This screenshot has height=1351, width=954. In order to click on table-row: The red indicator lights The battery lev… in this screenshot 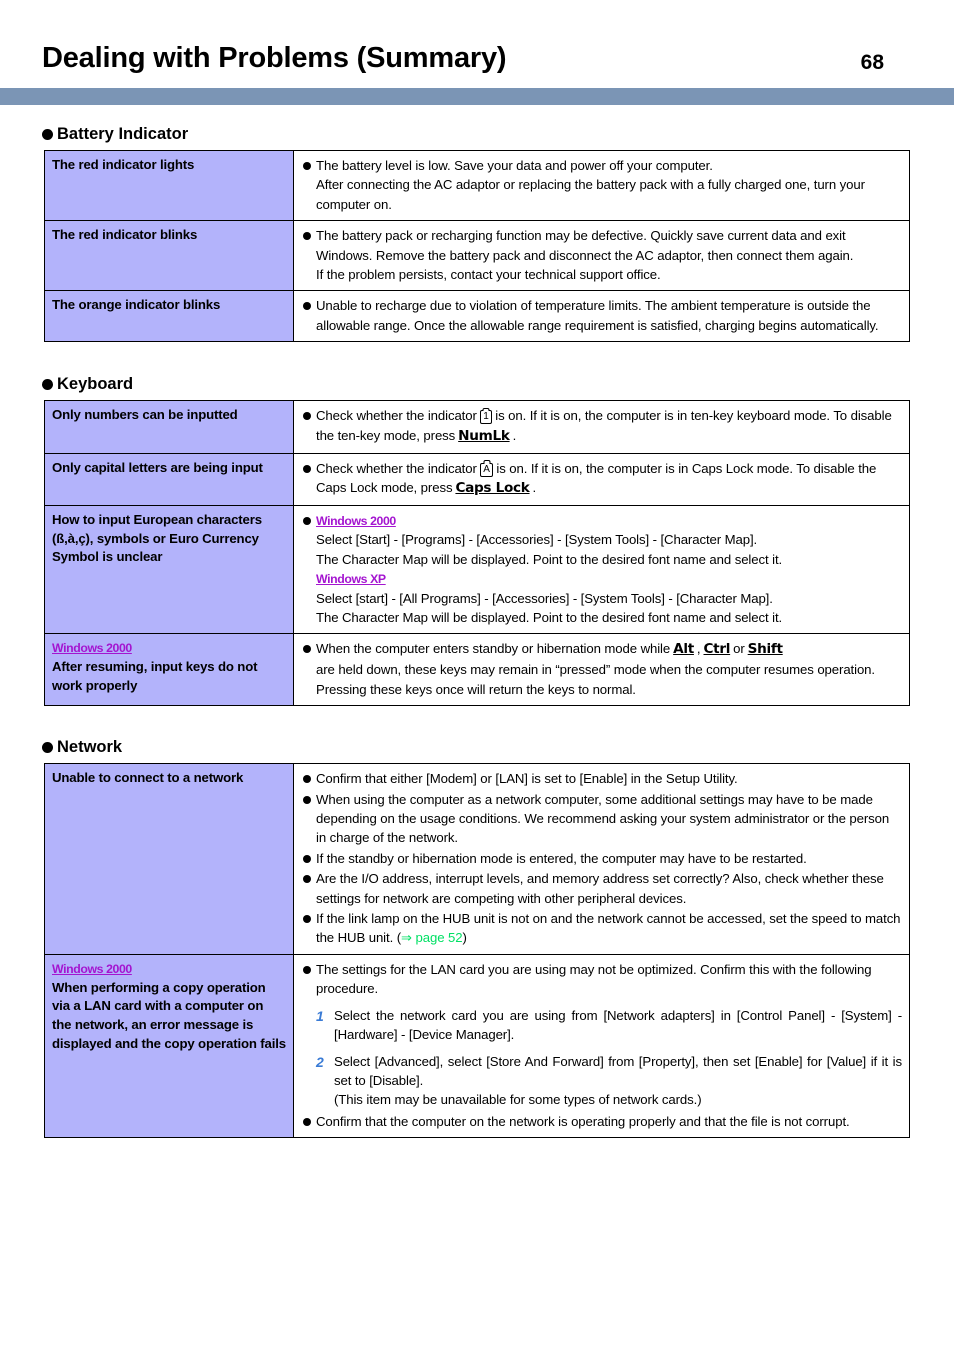, I will do `click(477, 185)`.